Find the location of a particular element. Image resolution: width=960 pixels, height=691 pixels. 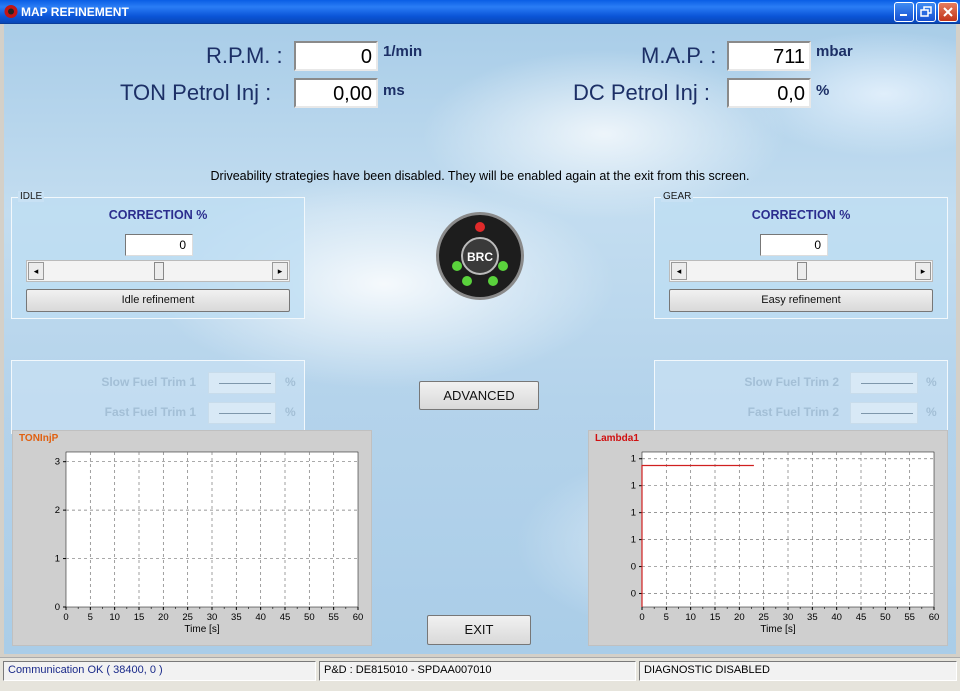

gear-correction-slider: ◂ ▸ is located at coordinates (801, 271).